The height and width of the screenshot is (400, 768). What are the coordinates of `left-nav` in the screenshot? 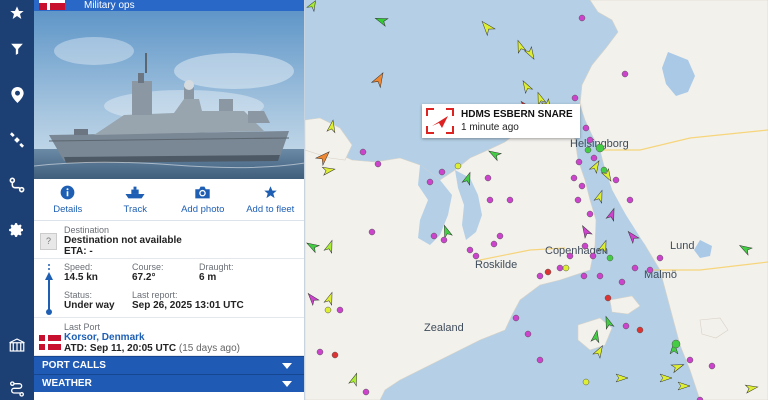 It's located at (17, 200).